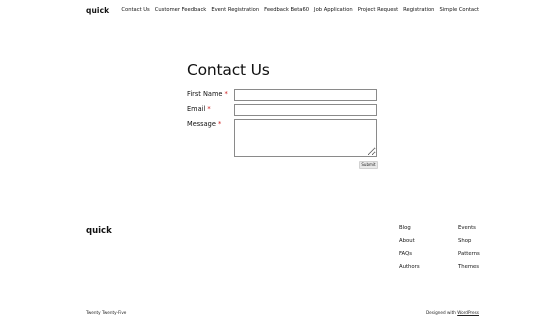 This screenshot has height=330, width=560. I want to click on footer-designed-with: Designed with WordPress, so click(452, 312).